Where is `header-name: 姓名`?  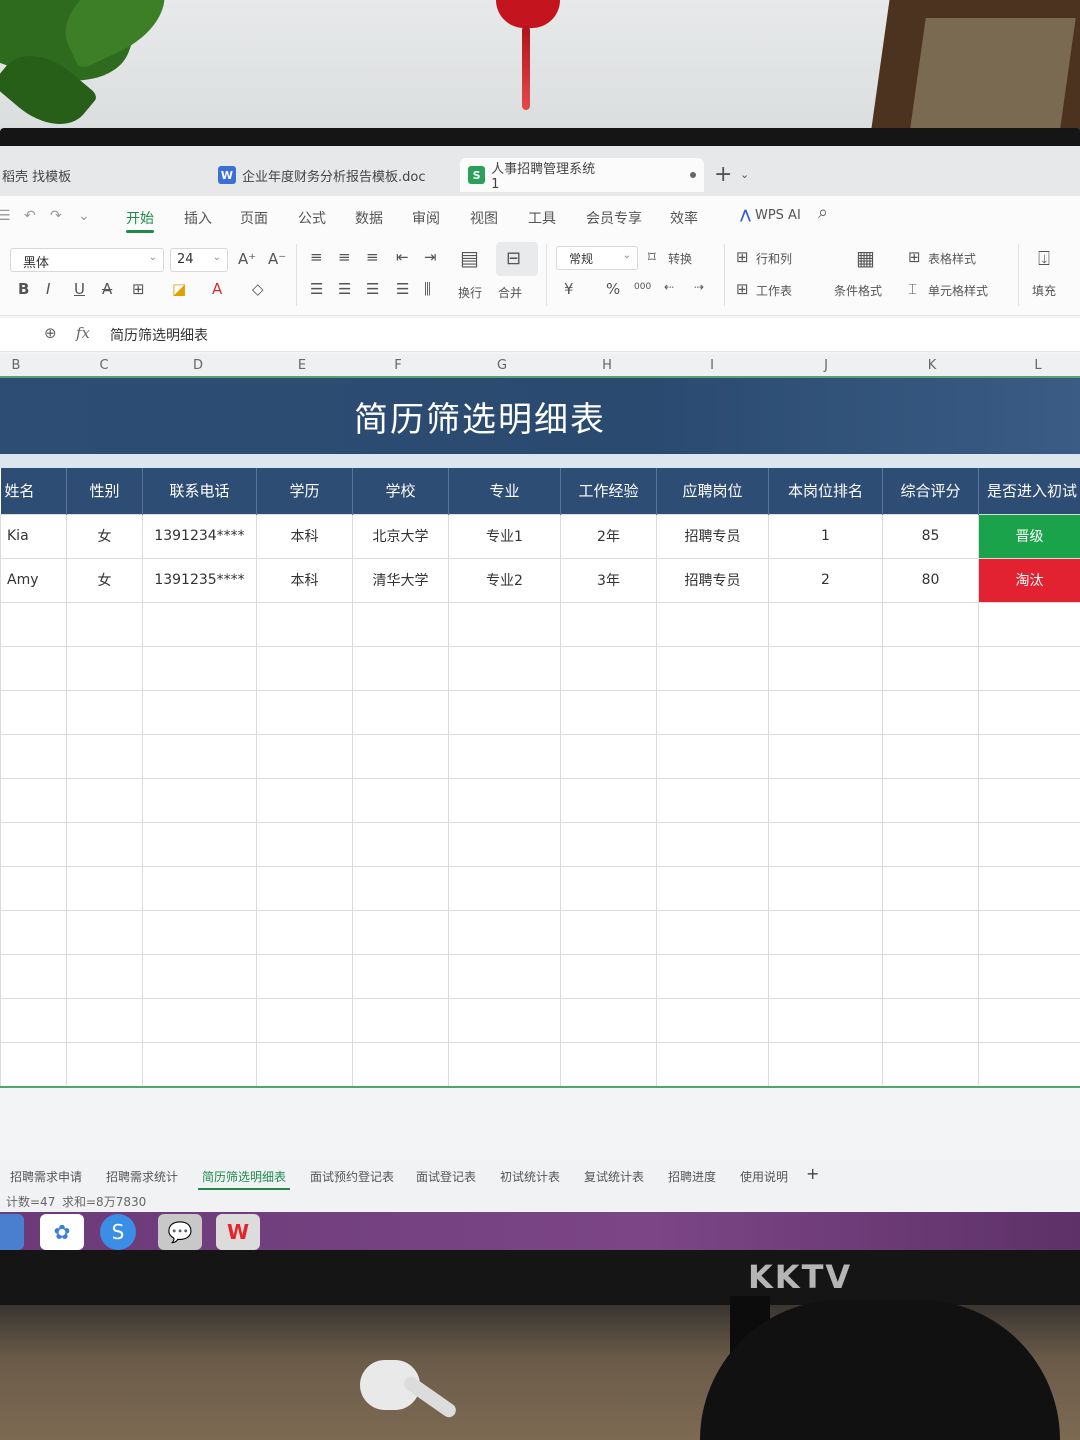
header-name: 姓名 is located at coordinates (33, 491).